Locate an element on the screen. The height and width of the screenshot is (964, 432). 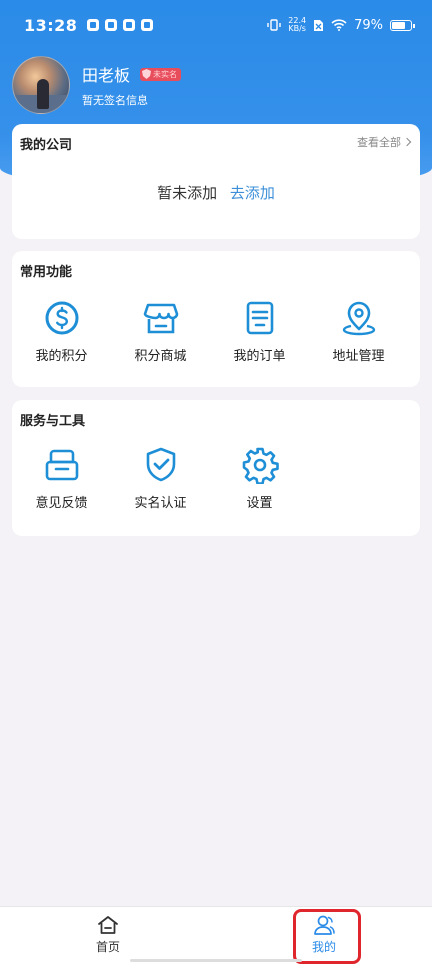
status-bar: 13:28 22.4 KB/s 79% is located at coordinates (216, 25).